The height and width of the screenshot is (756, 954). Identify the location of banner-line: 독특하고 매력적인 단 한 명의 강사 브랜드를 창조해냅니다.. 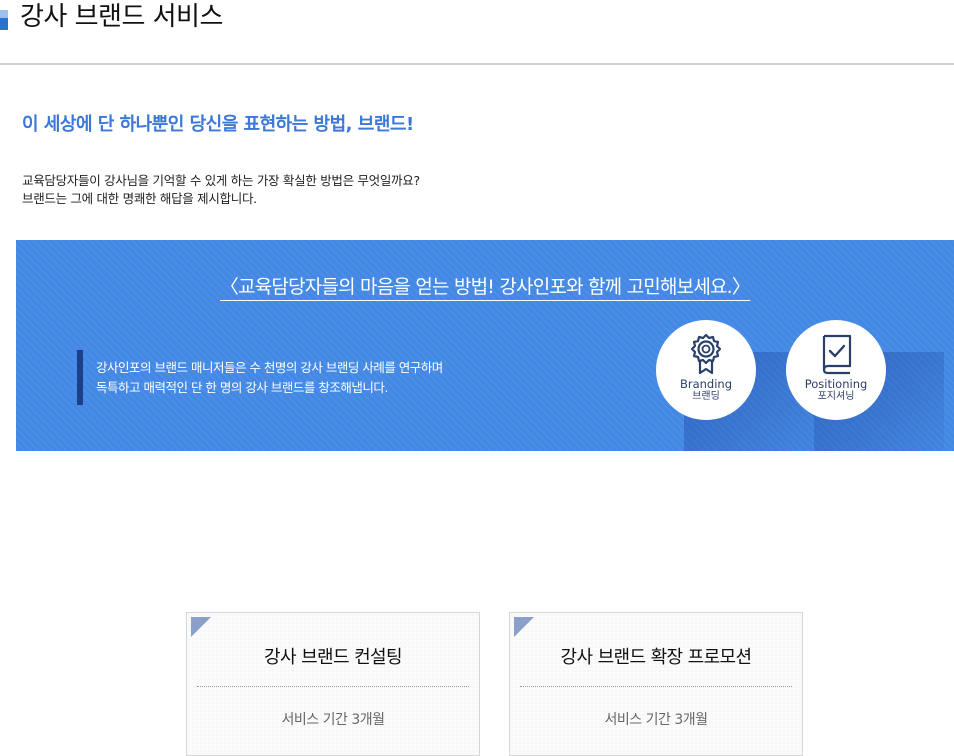
(242, 387).